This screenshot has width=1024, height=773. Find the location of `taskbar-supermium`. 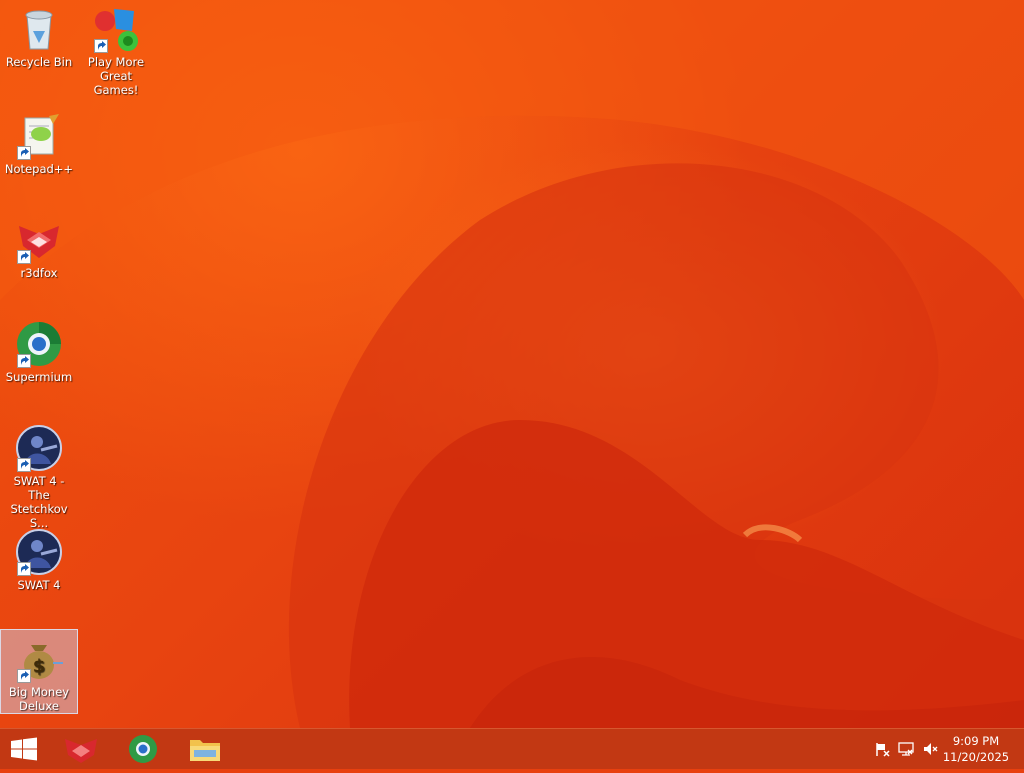

taskbar-supermium is located at coordinates (143, 749).